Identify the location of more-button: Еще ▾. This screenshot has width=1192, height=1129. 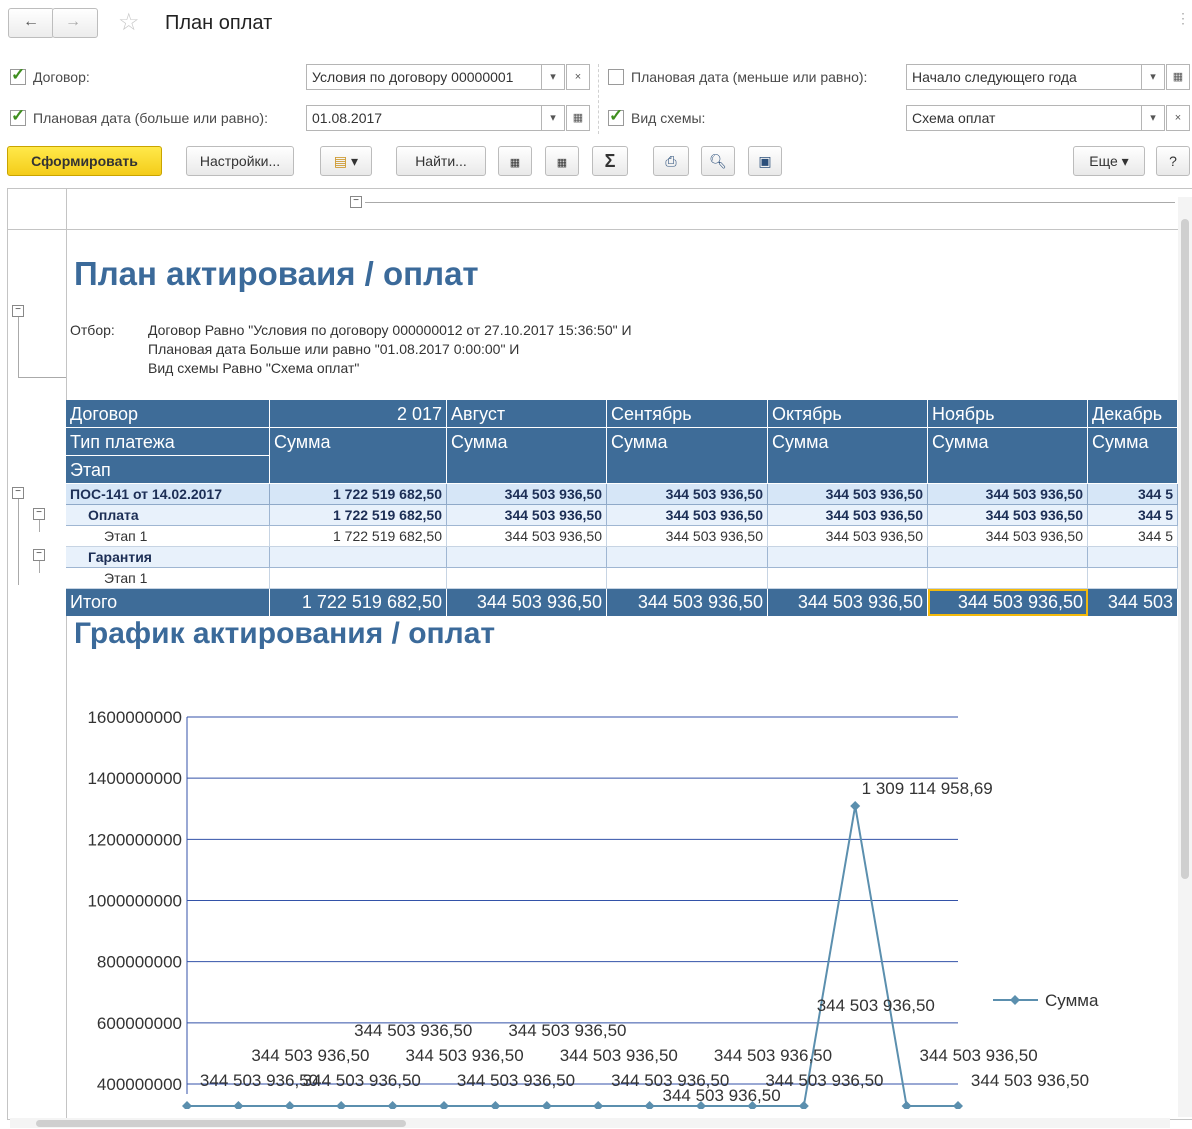
(1109, 161).